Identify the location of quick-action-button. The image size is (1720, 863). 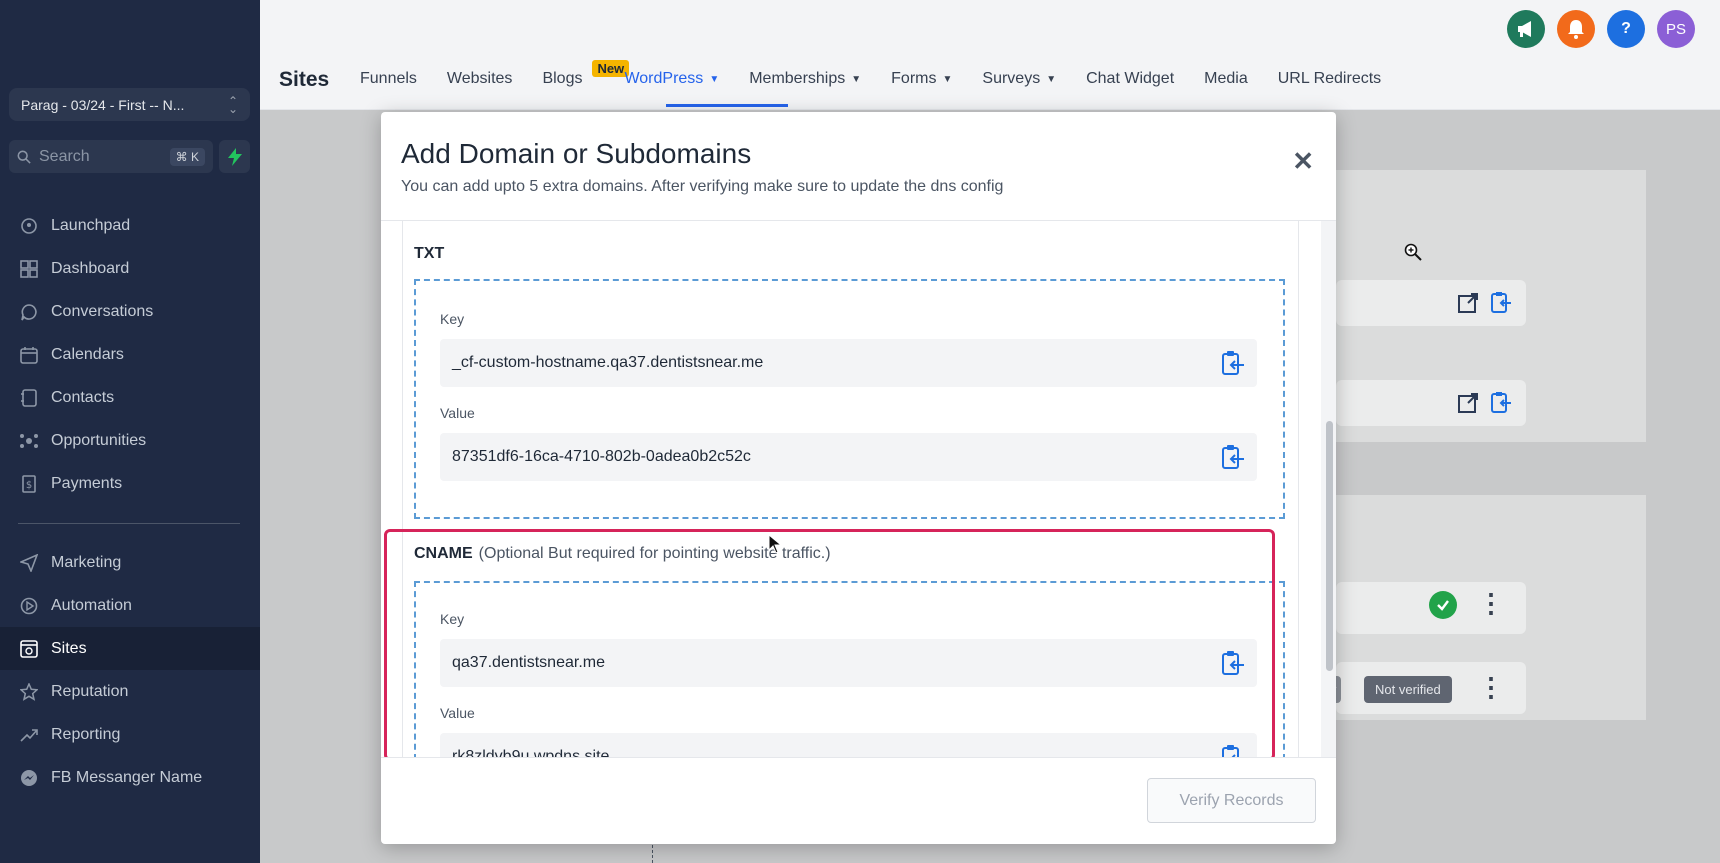
(234, 156).